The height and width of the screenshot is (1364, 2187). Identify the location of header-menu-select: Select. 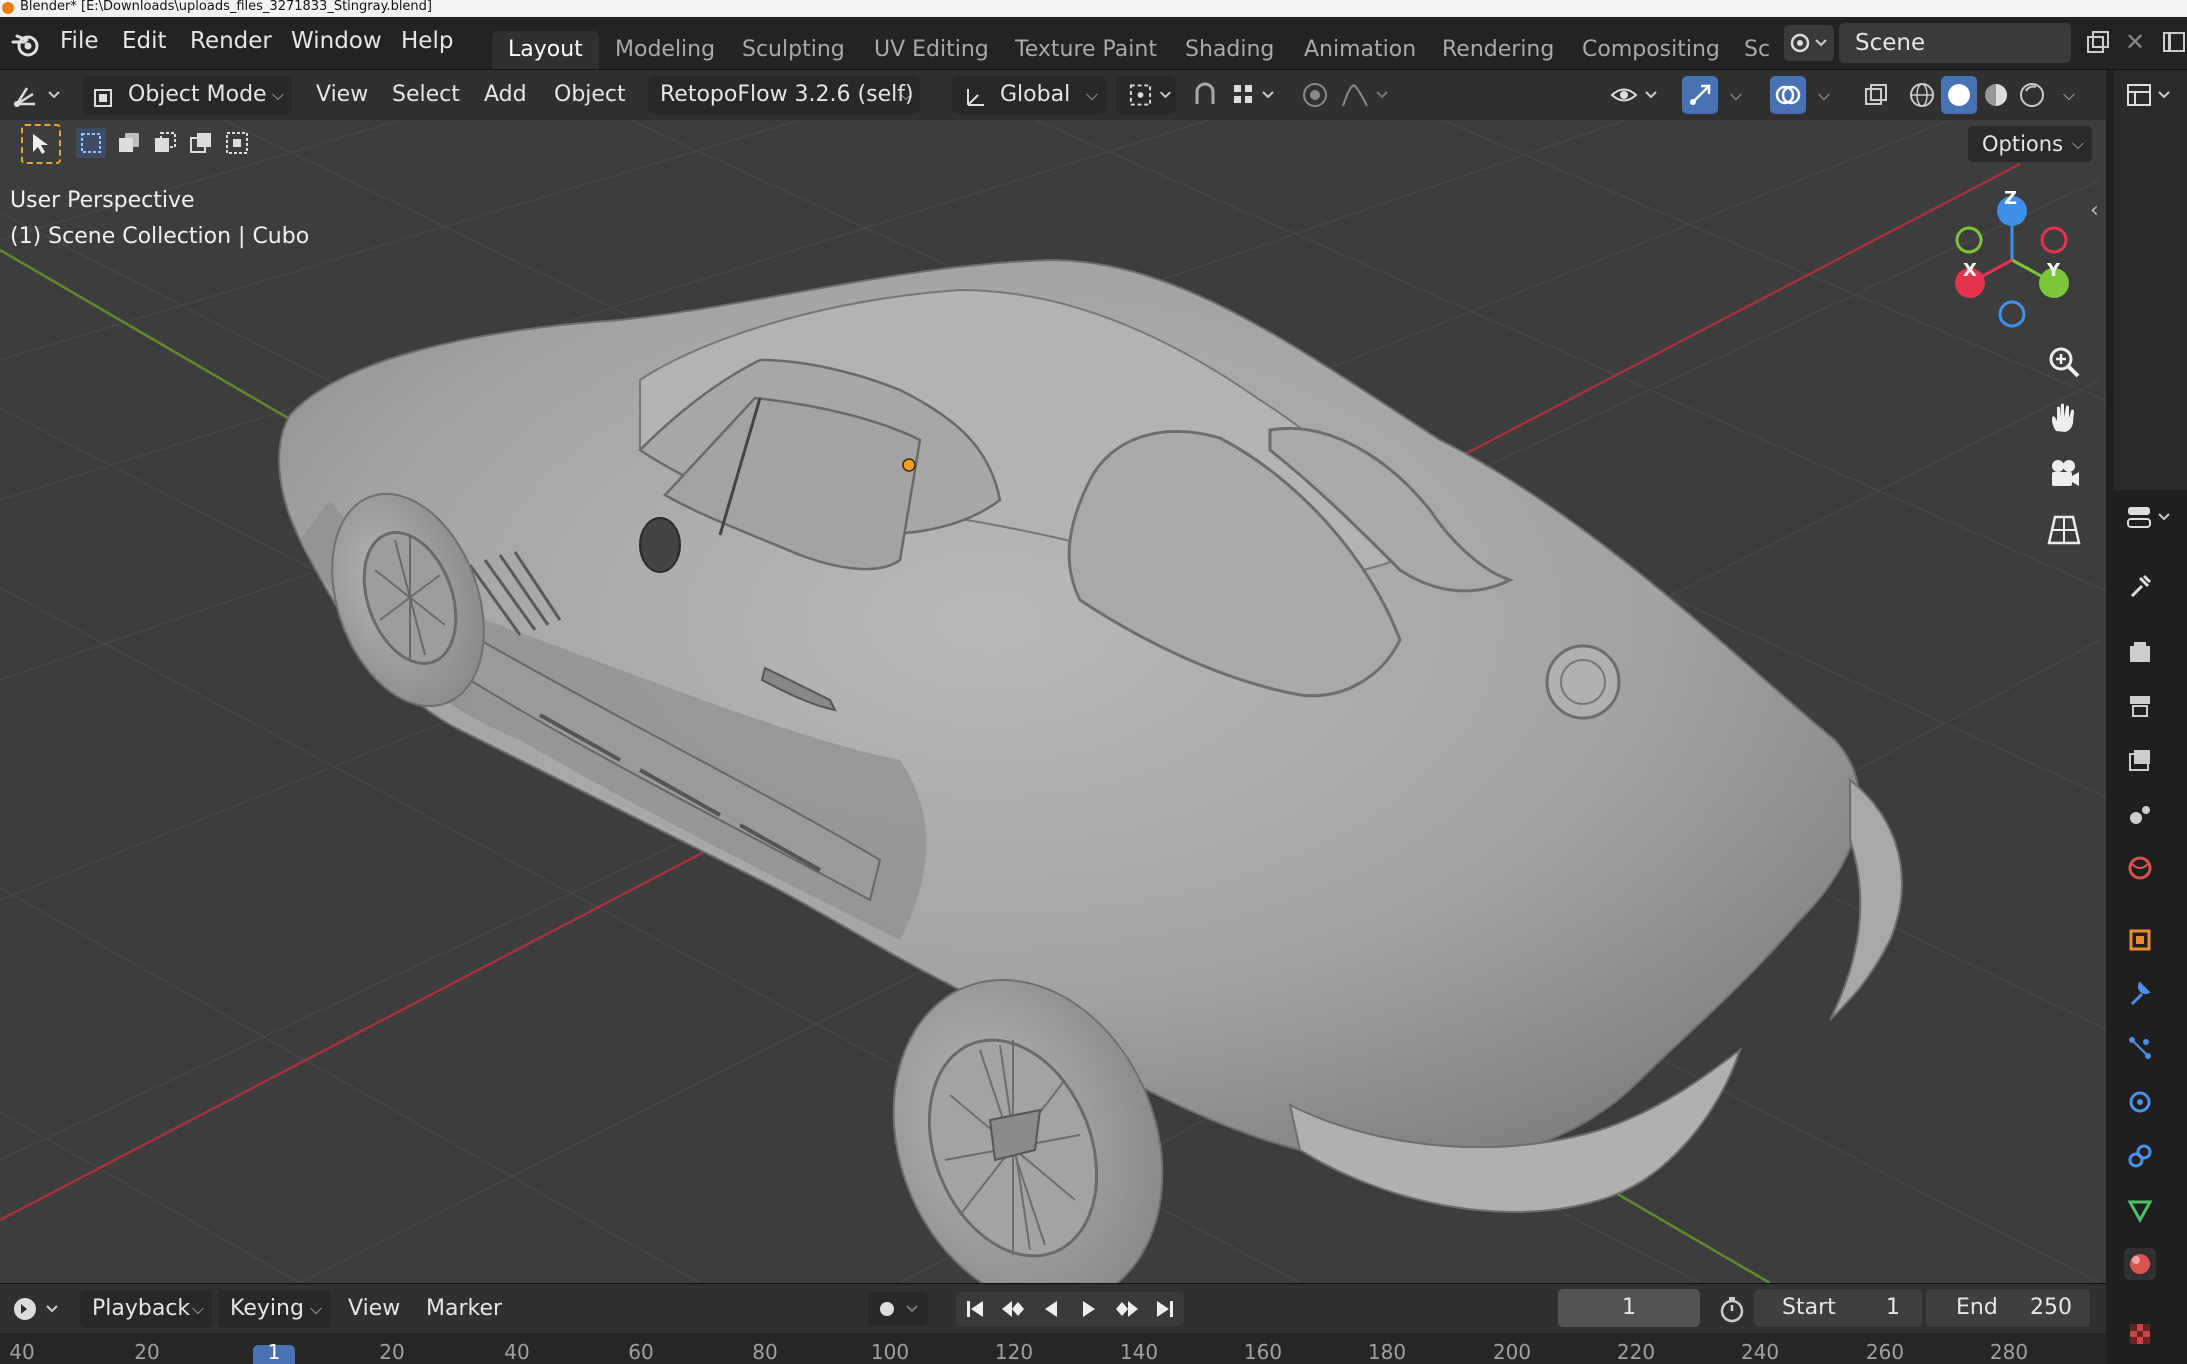
(426, 95).